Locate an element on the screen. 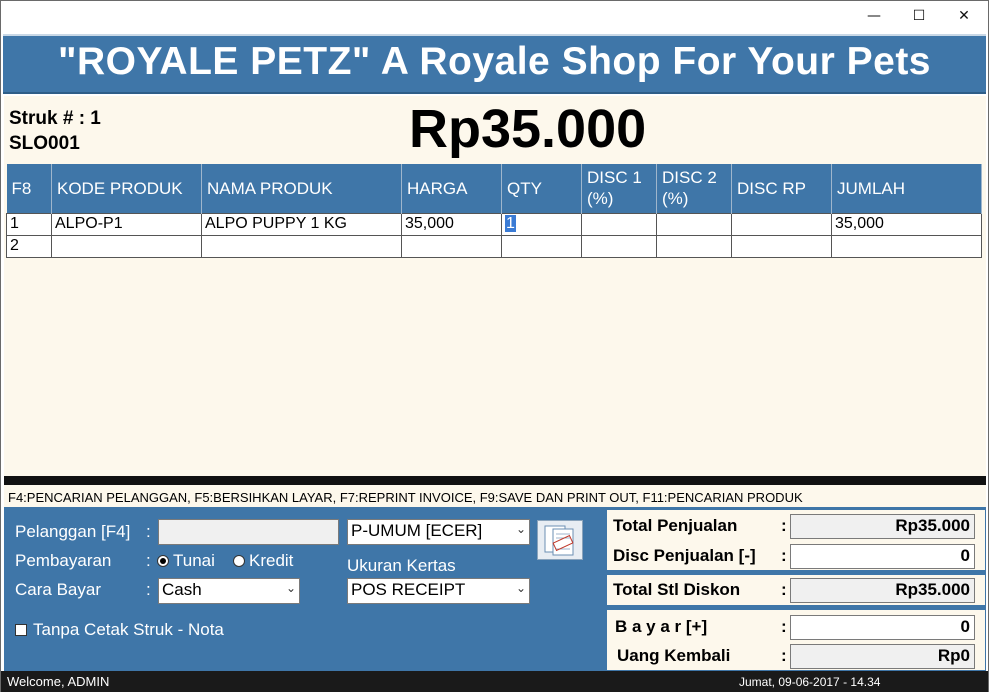 This screenshot has height=692, width=989. cell-jumlah: 35,000 is located at coordinates (906, 224).